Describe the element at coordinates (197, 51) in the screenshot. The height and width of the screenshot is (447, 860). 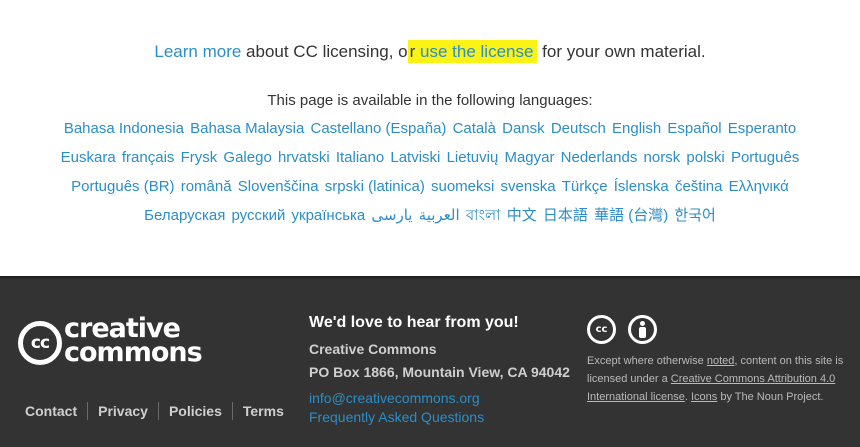
I see `learn-more-link: Learn more` at that location.